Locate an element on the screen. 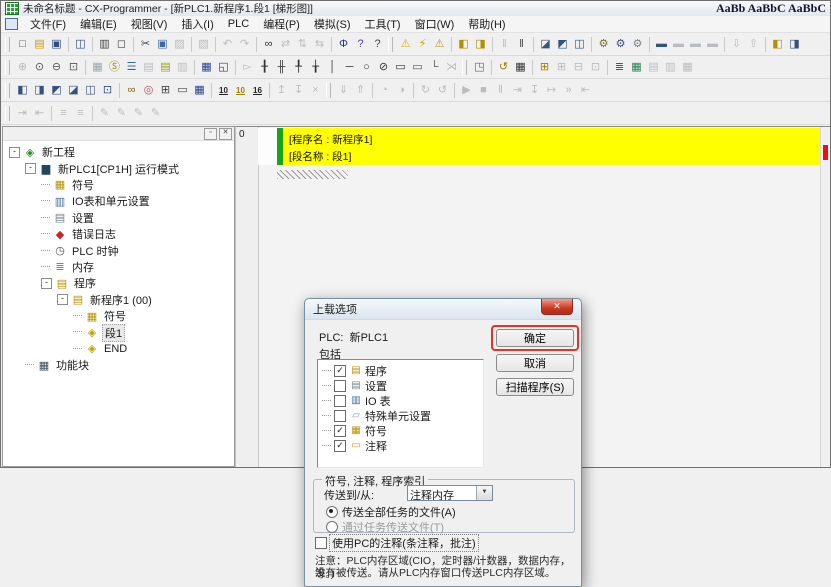  instruction-nc-icon: ▭ is located at coordinates (417, 67).